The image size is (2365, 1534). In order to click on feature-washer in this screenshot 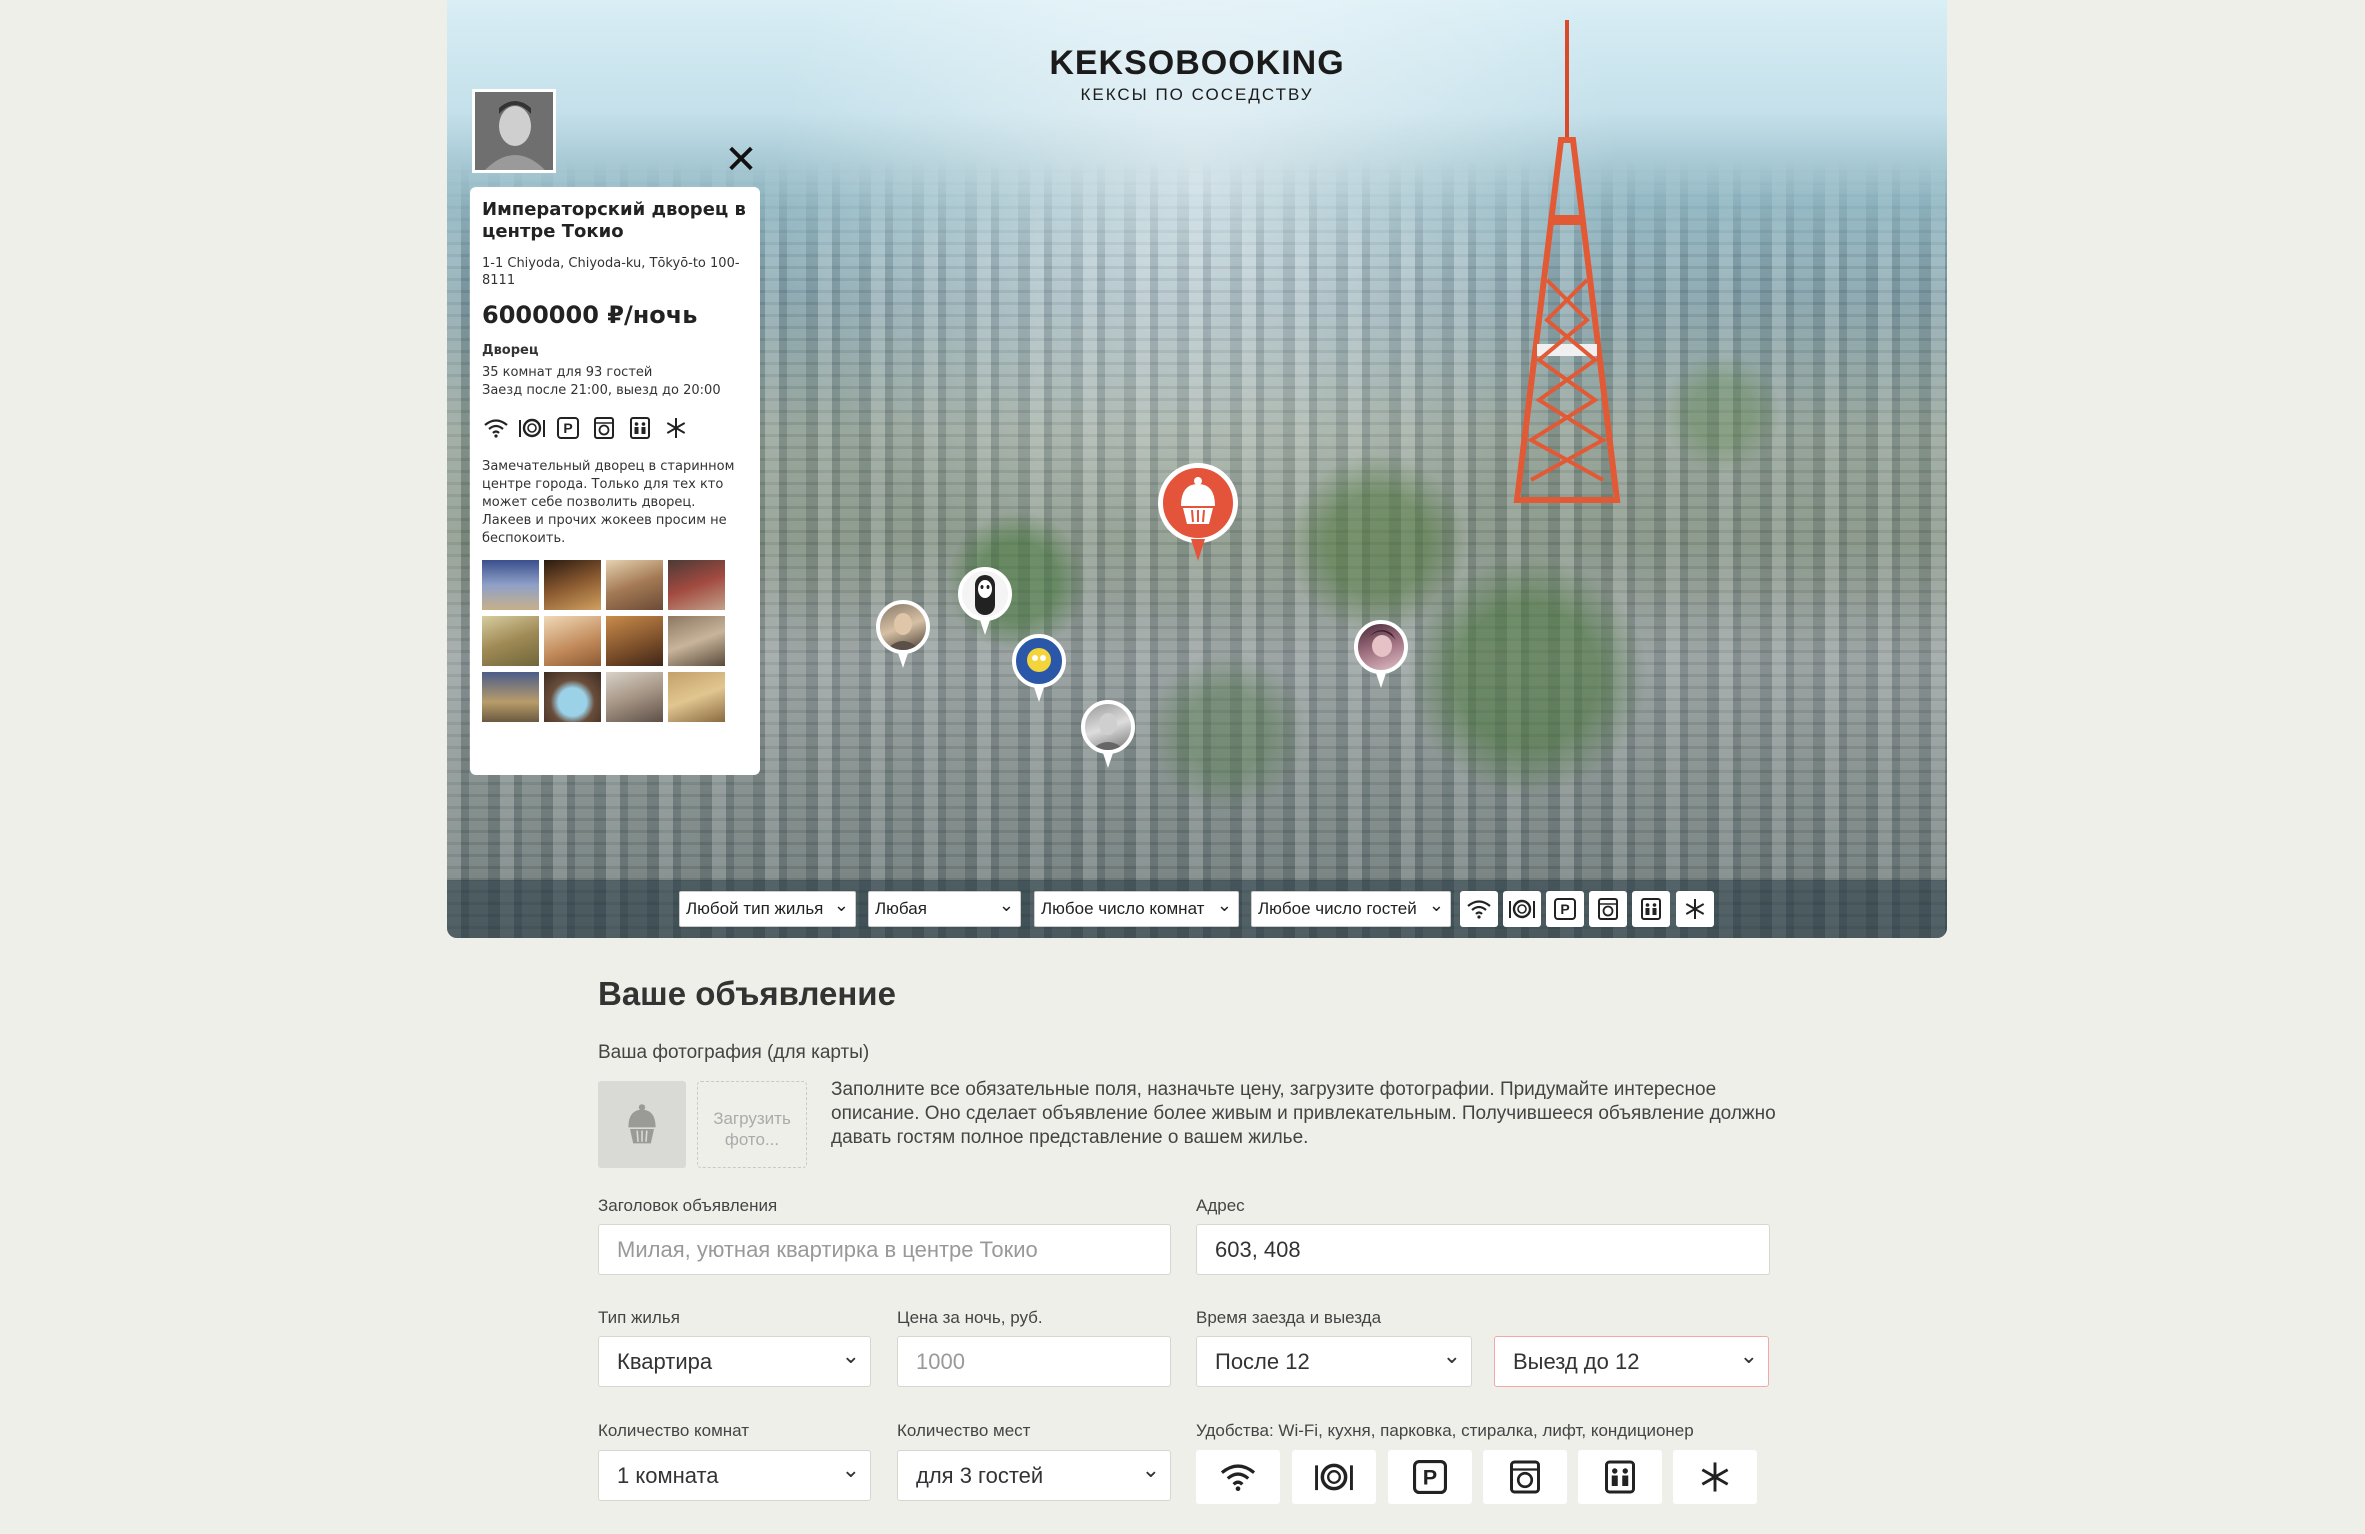, I will do `click(1525, 1477)`.